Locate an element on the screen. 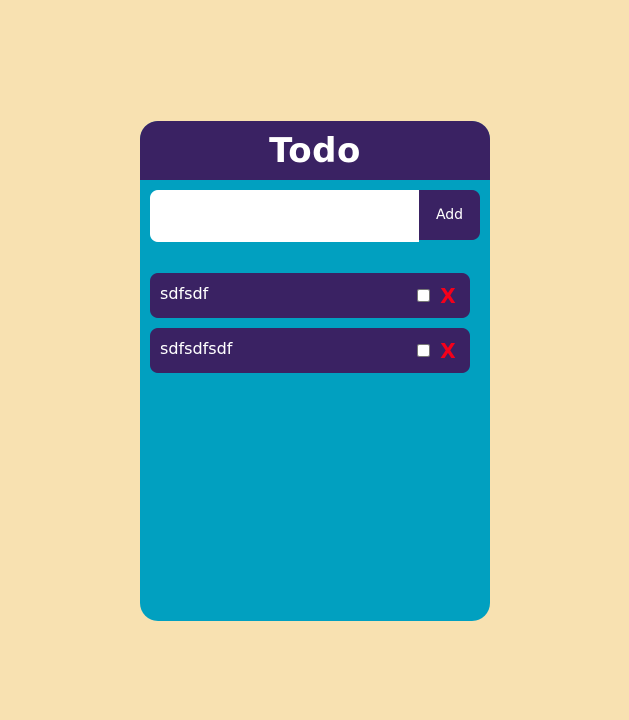 Image resolution: width=629 pixels, height=720 pixels. app-title: Todo is located at coordinates (315, 150).